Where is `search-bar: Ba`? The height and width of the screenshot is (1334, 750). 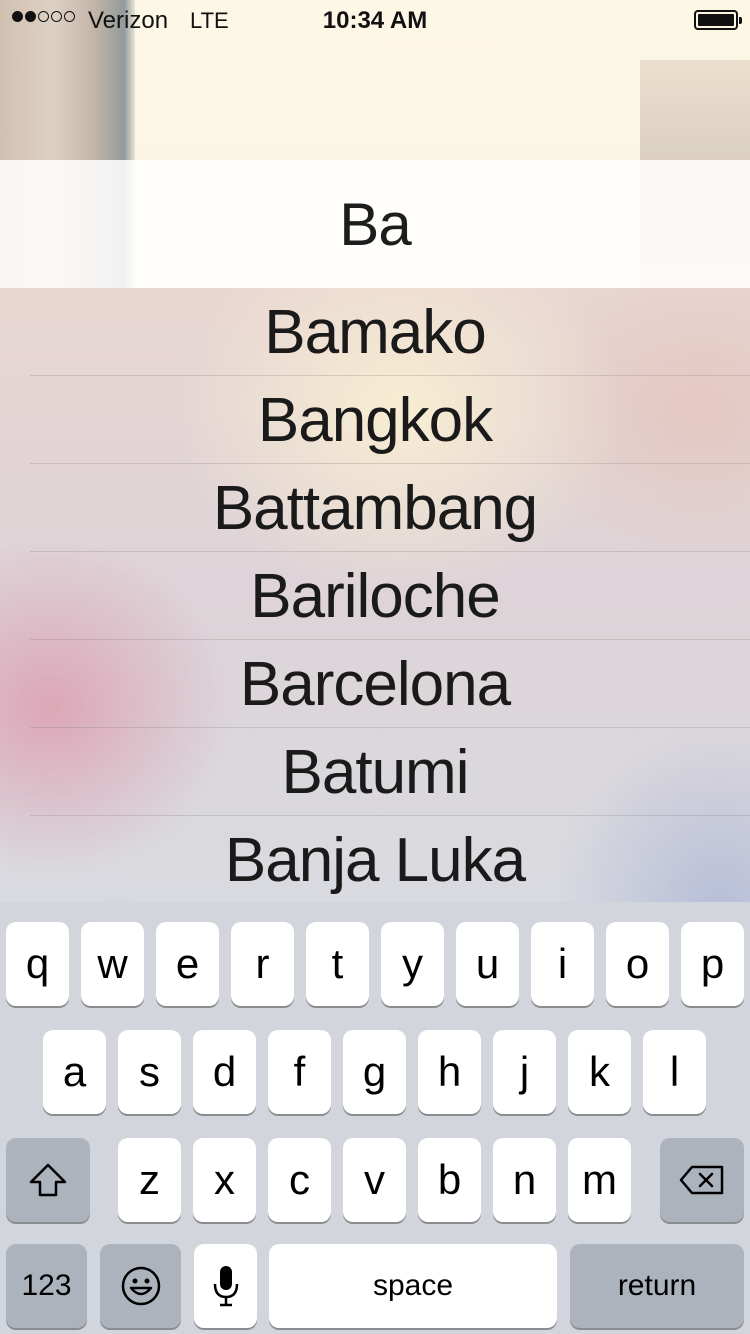
search-bar: Ba is located at coordinates (375, 224).